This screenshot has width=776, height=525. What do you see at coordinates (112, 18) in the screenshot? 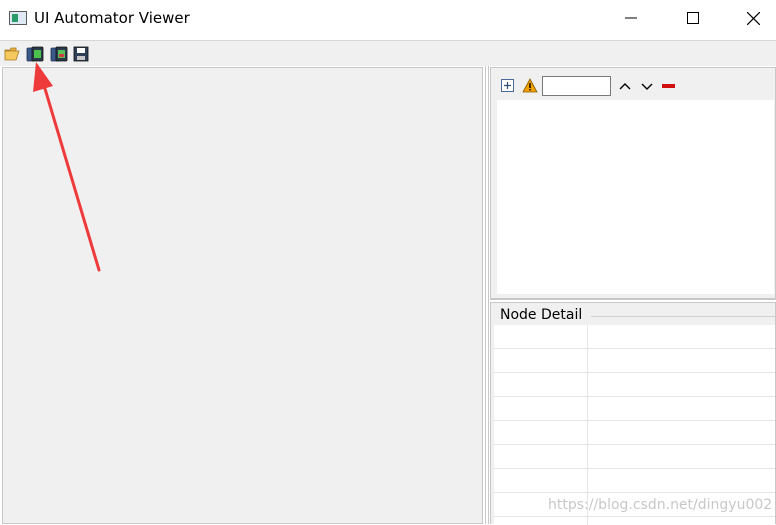
I see `window-title: UI Automator Viewer` at bounding box center [112, 18].